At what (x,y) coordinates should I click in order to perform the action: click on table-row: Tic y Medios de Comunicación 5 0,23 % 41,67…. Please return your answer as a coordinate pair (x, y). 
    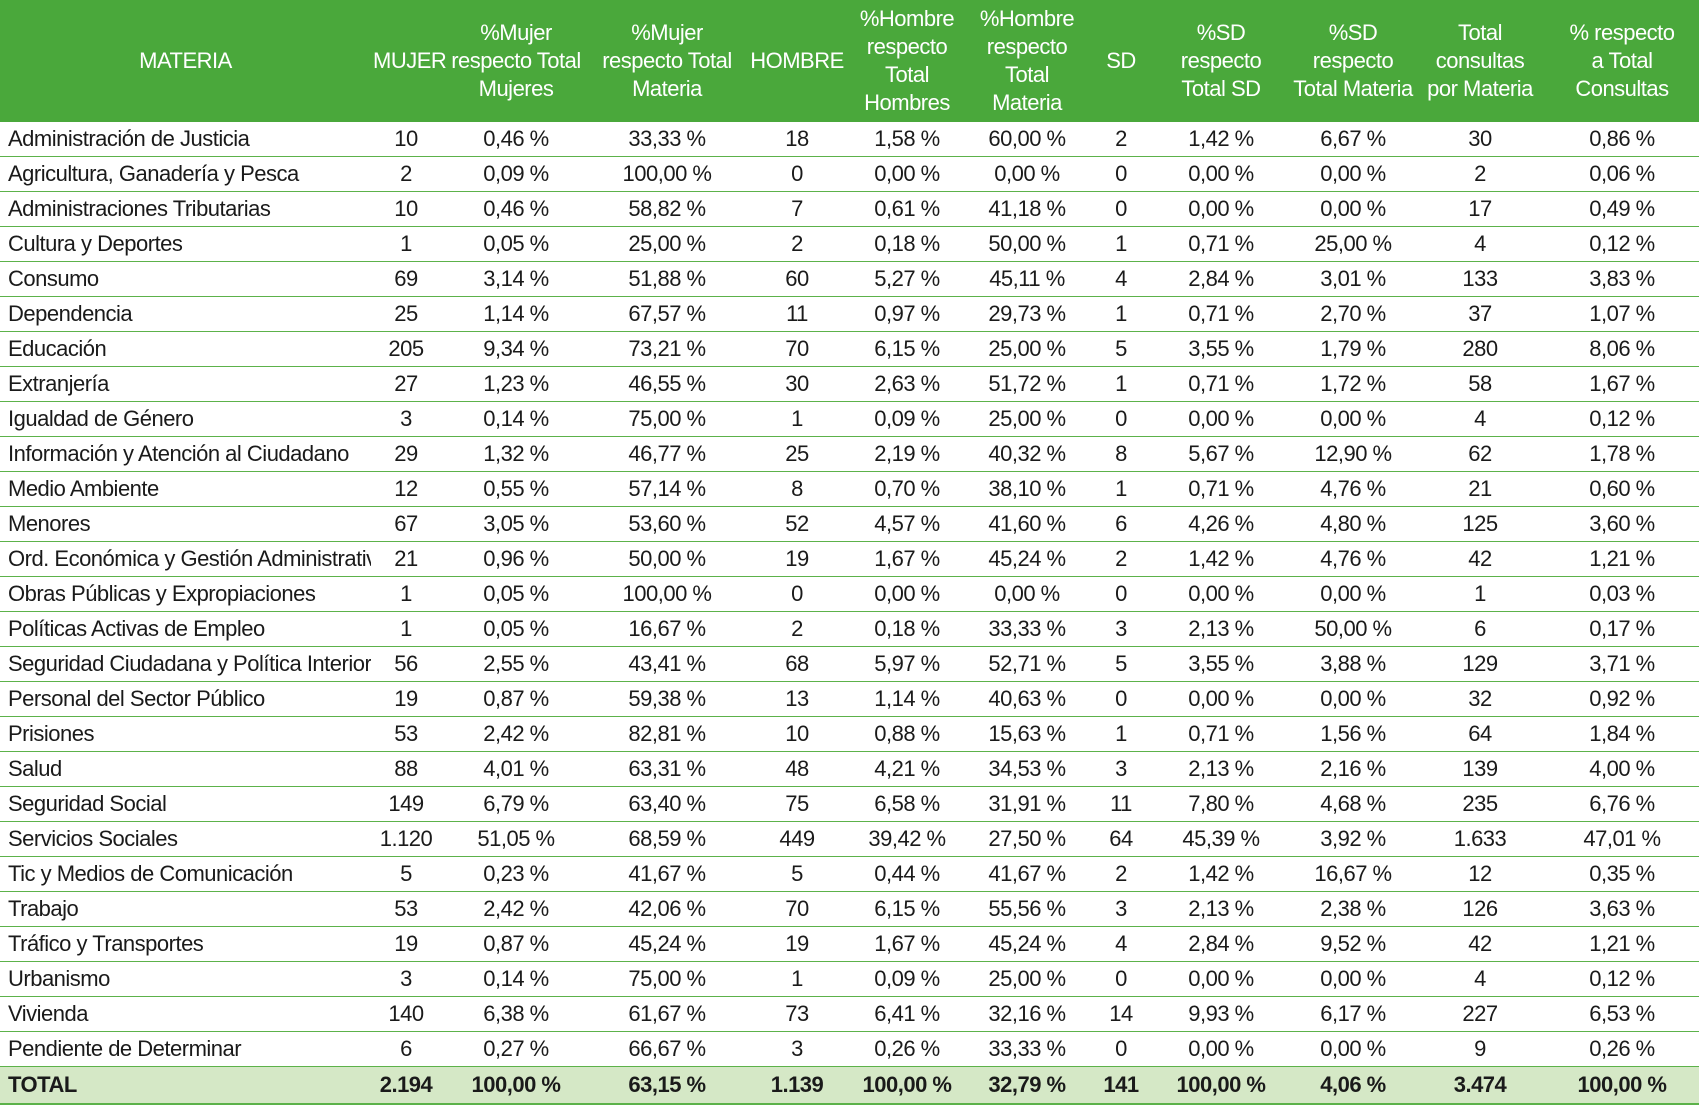
    Looking at the image, I should click on (849, 874).